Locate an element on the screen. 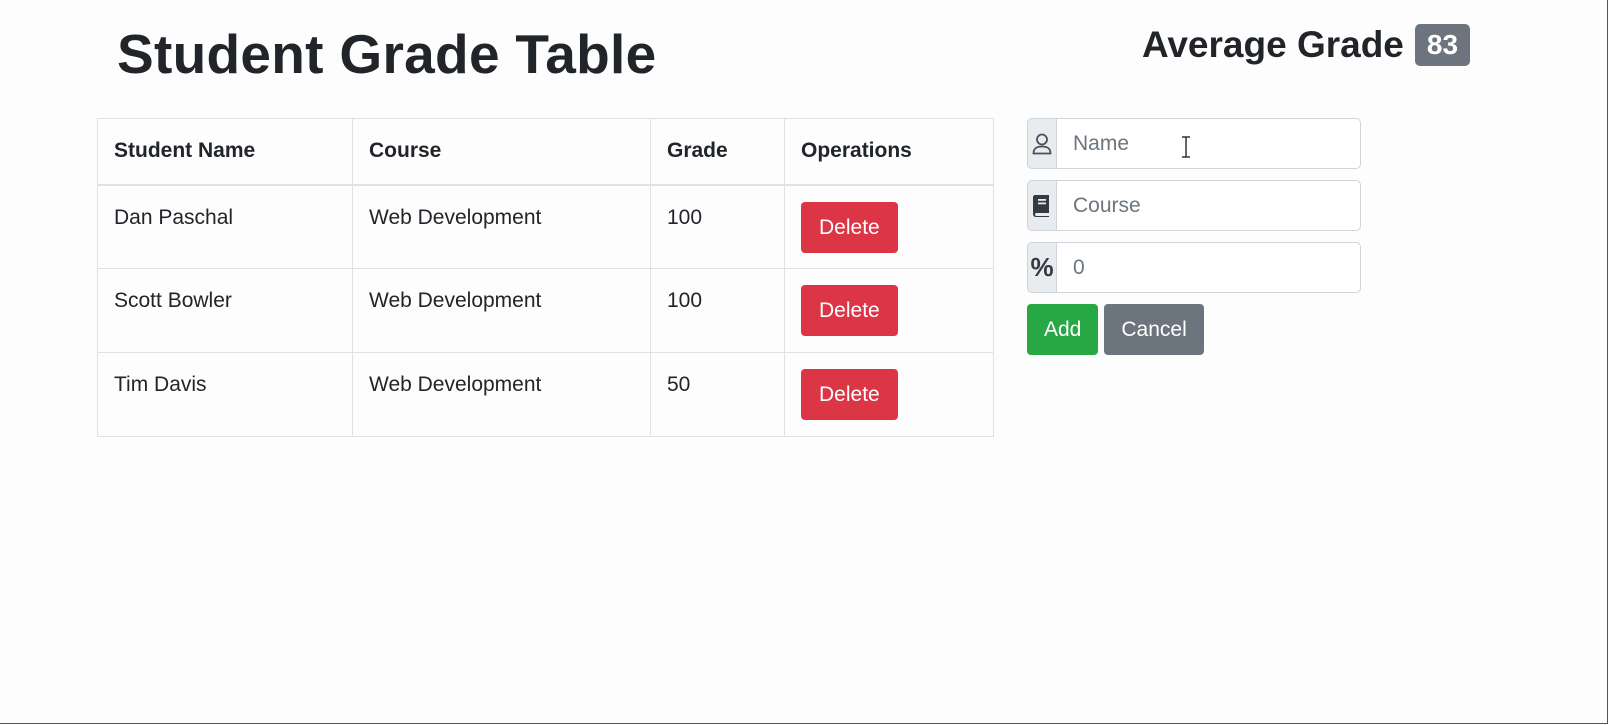 This screenshot has height=725, width=1609. grade-input-group: % is located at coordinates (1194, 267).